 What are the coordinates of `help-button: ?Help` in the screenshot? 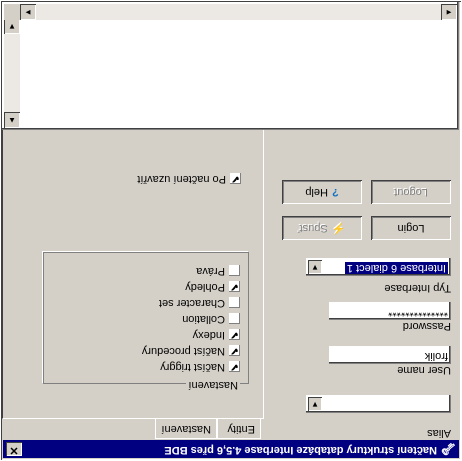 It's located at (322, 192).